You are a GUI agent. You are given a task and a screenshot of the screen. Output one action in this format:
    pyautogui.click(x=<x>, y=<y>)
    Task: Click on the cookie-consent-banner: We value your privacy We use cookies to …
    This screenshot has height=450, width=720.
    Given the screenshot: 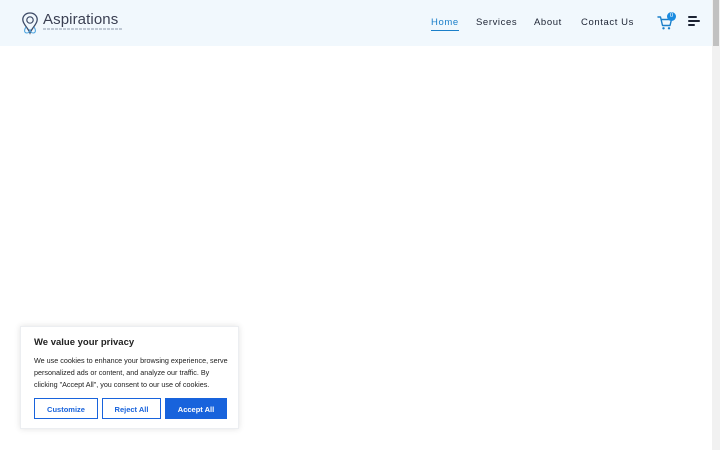 What is the action you would take?
    pyautogui.click(x=129, y=377)
    